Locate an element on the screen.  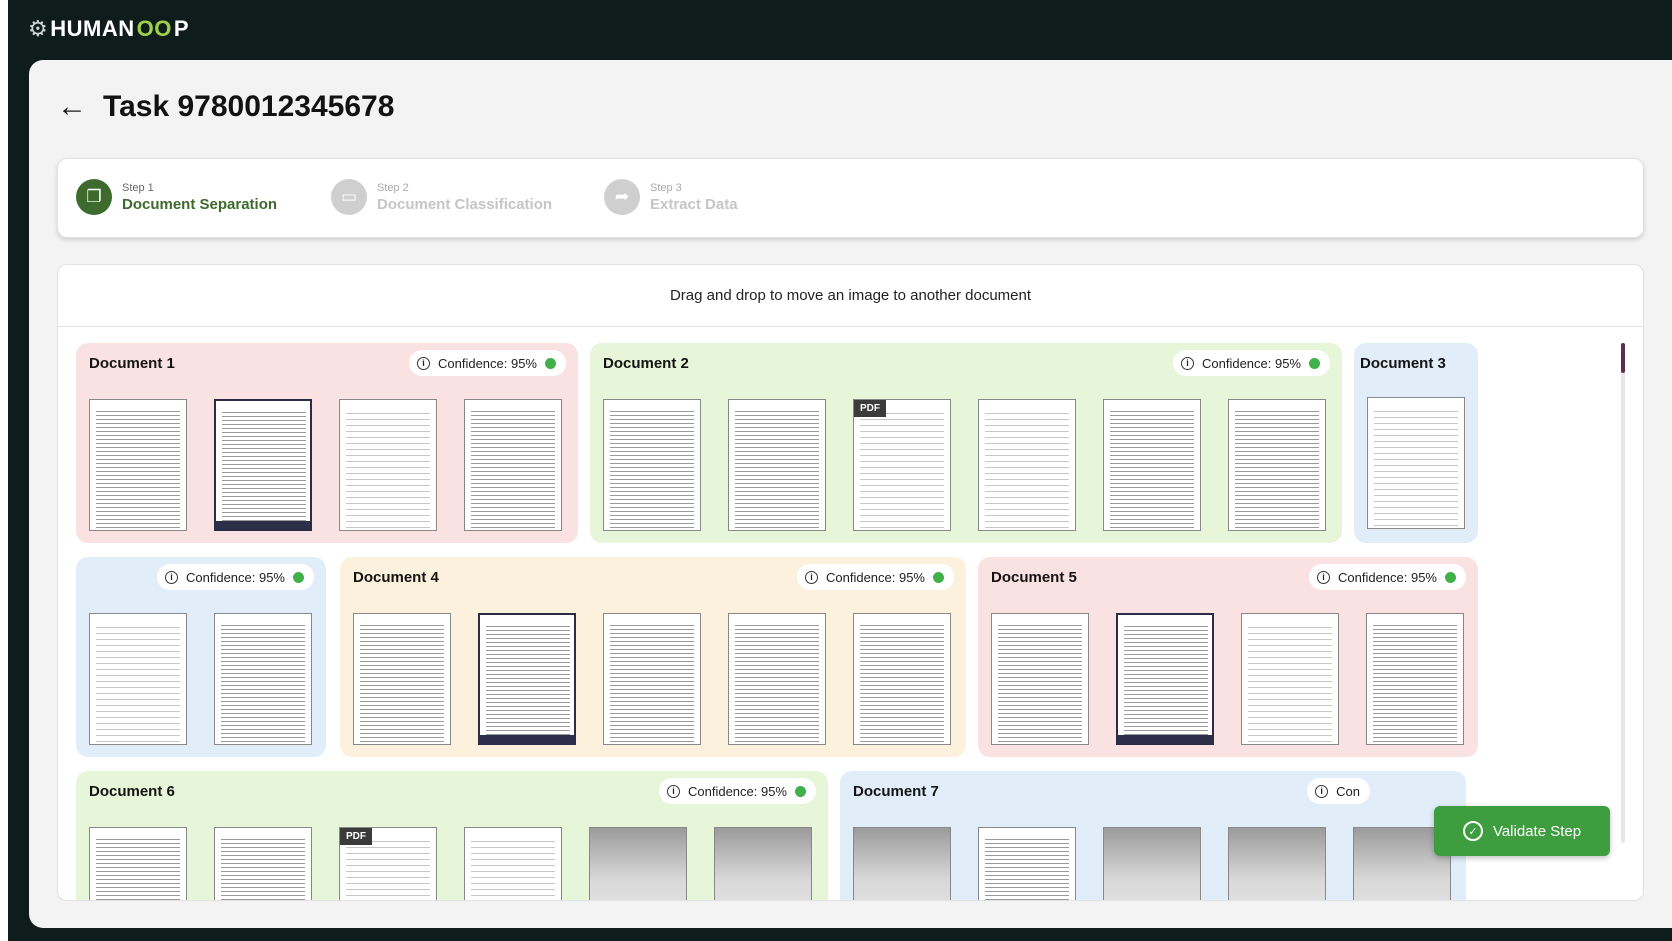
document-stack-icon: ❐ is located at coordinates (94, 197).